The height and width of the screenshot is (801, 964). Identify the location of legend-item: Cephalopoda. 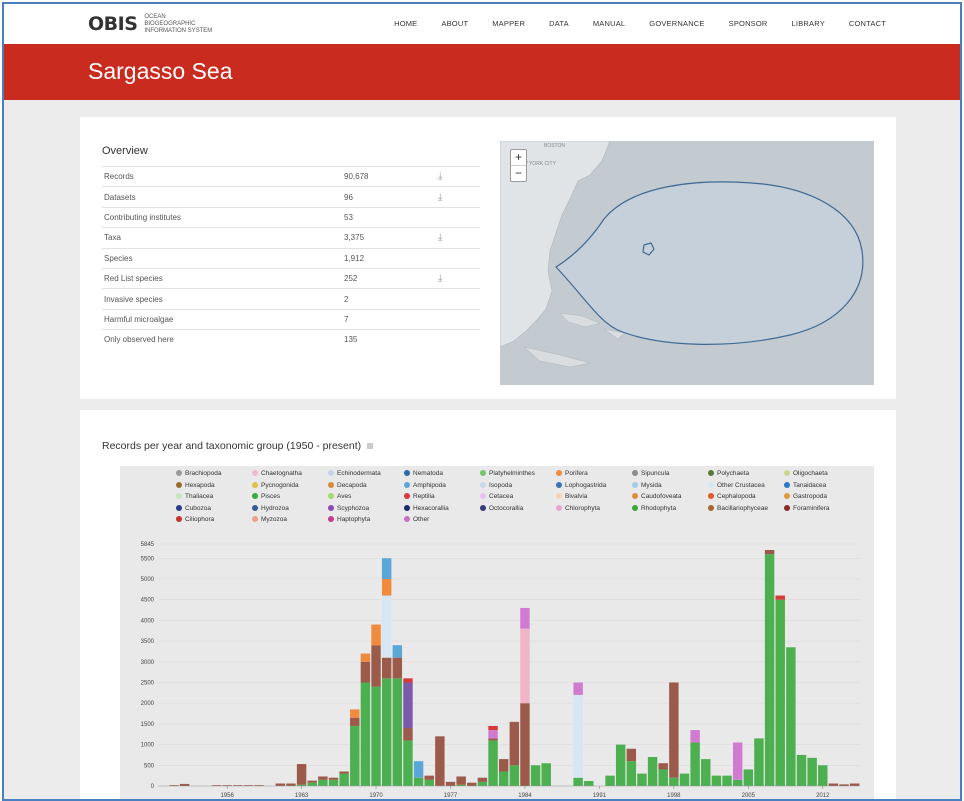
(732, 496).